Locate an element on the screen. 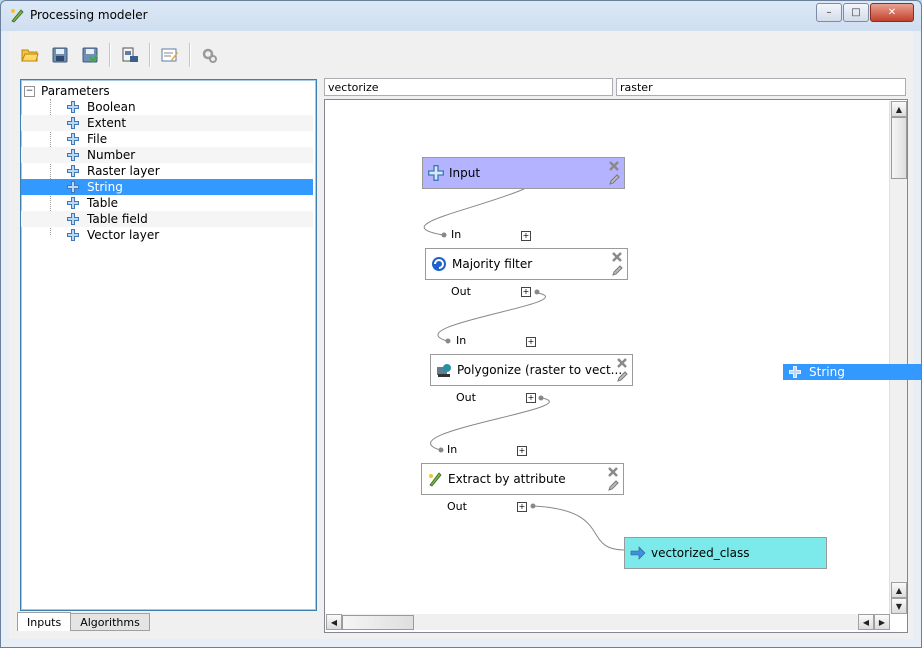 The width and height of the screenshot is (922, 648). tree-item-label: Table field is located at coordinates (117, 219).